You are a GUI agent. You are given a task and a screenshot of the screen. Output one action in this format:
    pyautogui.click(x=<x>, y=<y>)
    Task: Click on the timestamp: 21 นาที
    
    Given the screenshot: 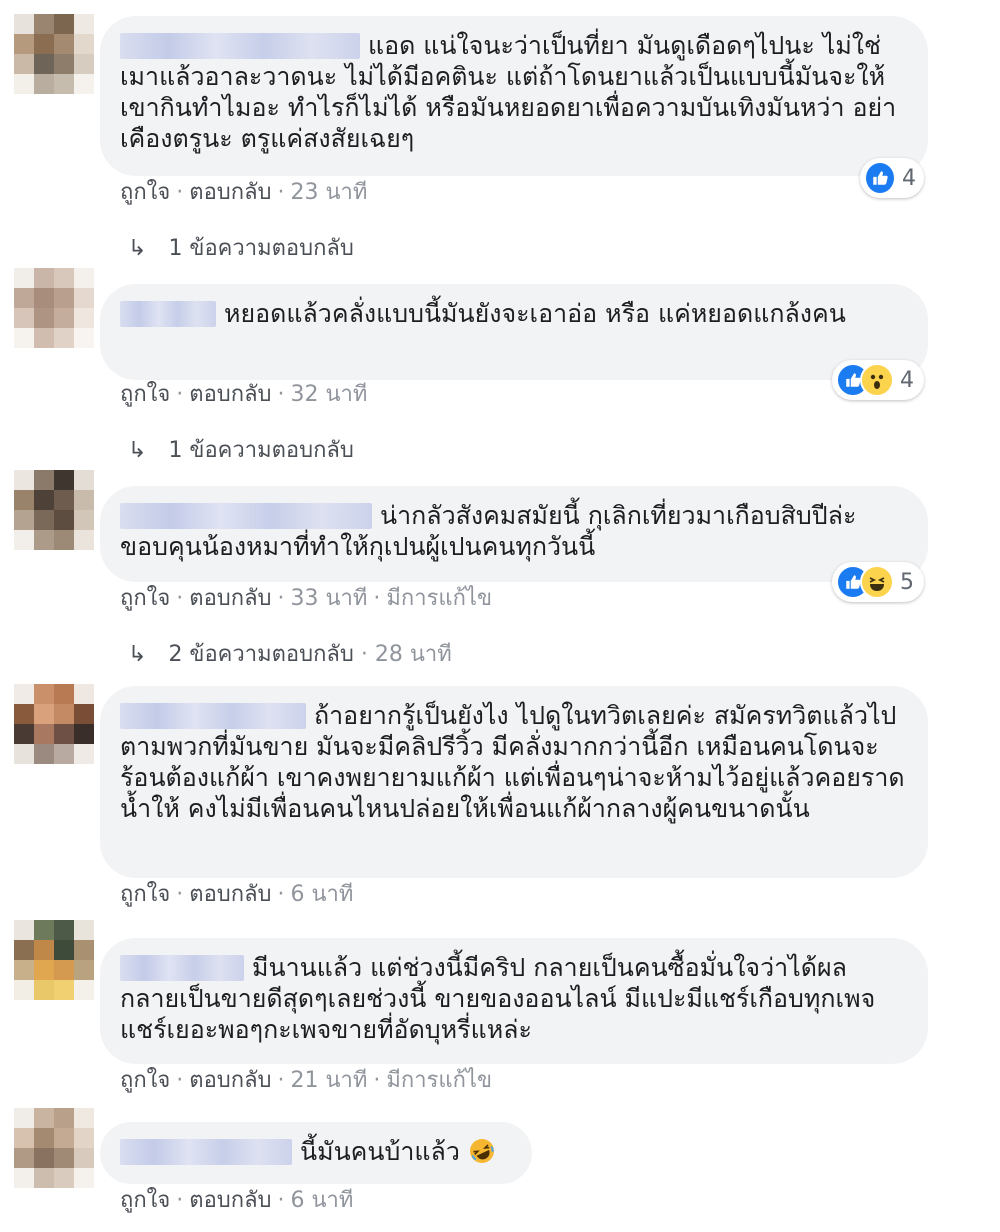 What is the action you would take?
    pyautogui.click(x=329, y=1080)
    